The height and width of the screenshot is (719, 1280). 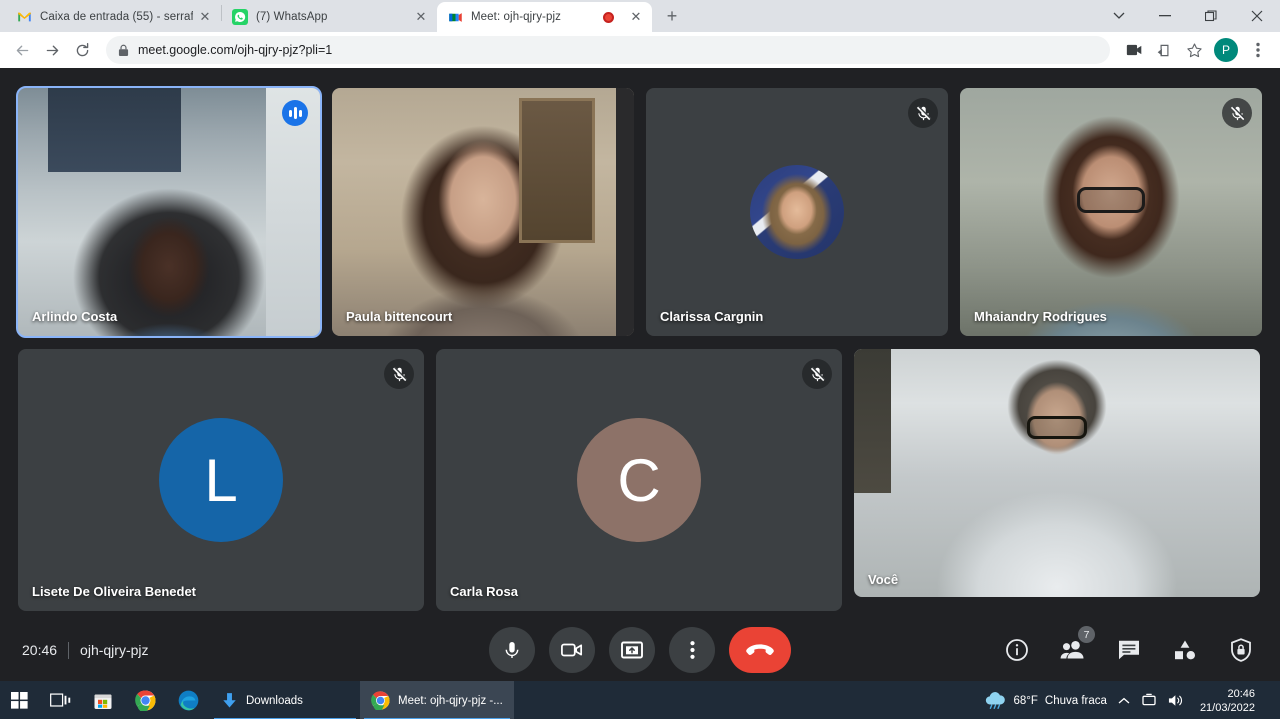 I want to click on microsoft-store-icon, so click(x=103, y=701).